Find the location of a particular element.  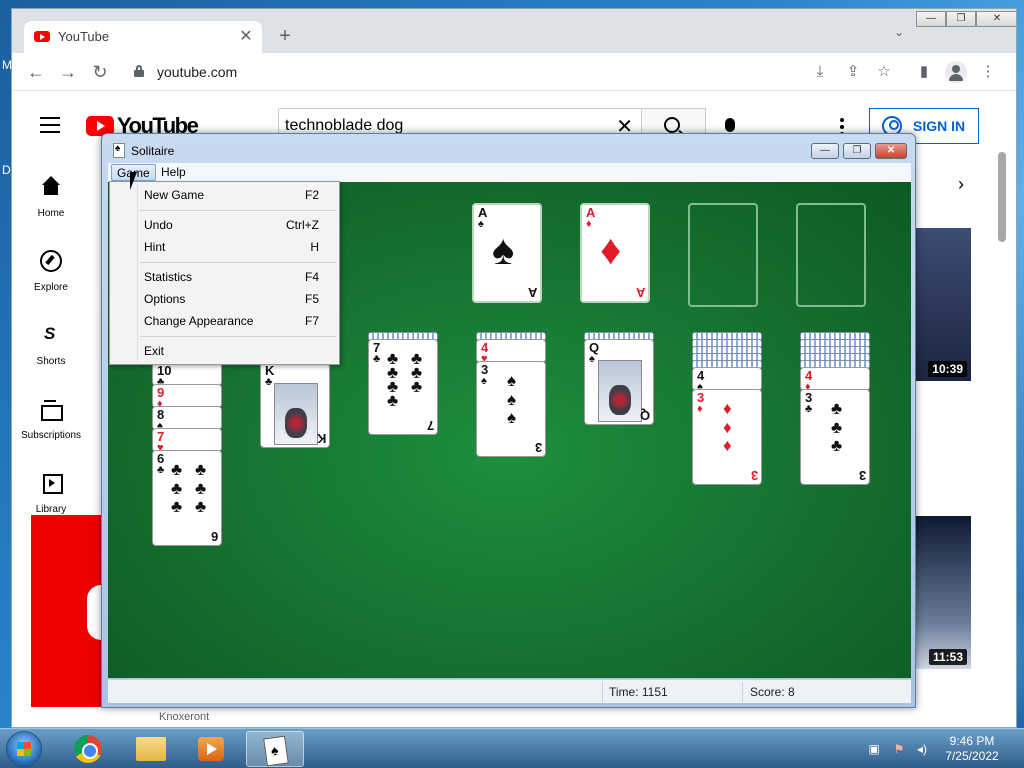

folder-icon is located at coordinates (151, 749).